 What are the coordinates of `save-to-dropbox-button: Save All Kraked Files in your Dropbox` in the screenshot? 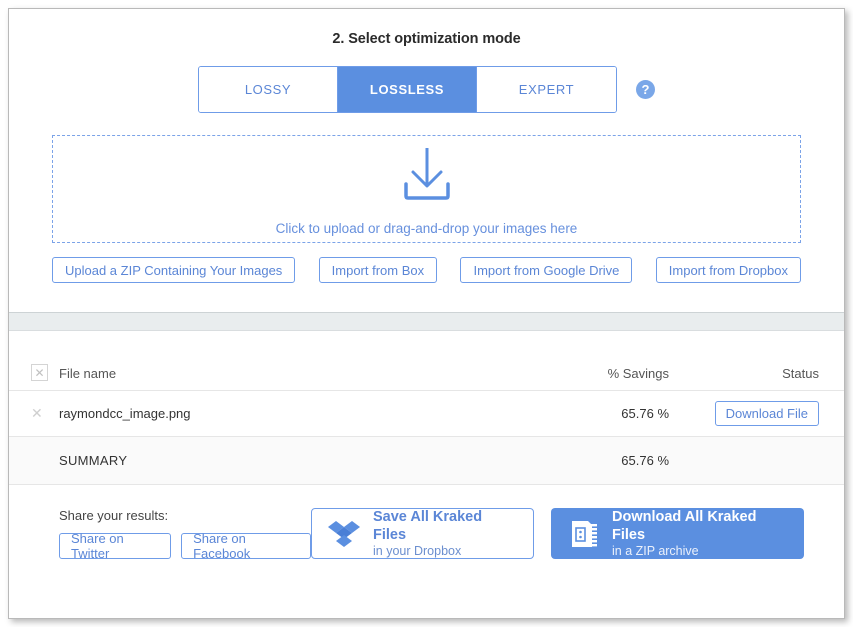 It's located at (422, 533).